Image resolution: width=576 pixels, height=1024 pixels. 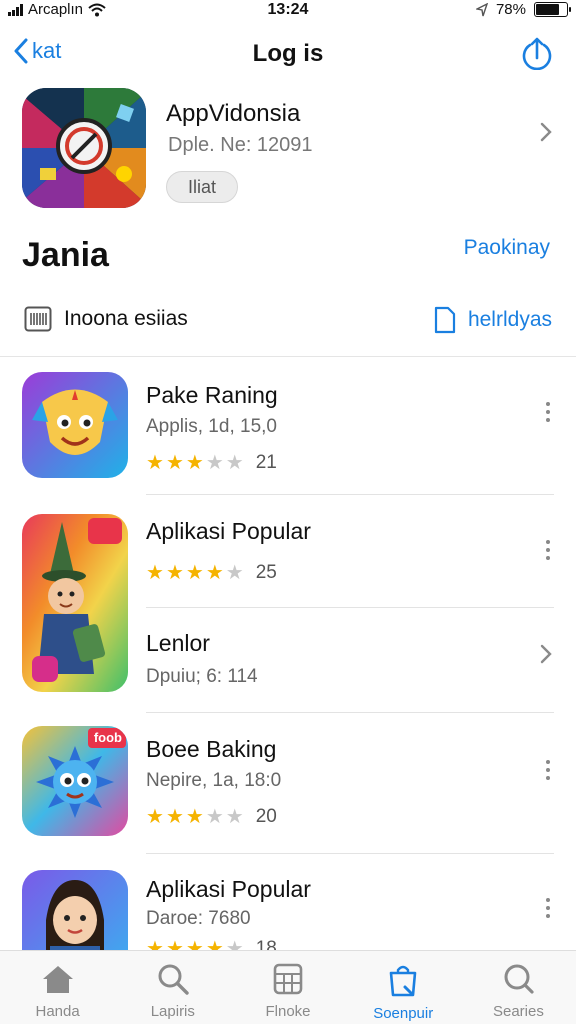 I want to click on tab-label: Soenpuir, so click(x=403, y=1013).